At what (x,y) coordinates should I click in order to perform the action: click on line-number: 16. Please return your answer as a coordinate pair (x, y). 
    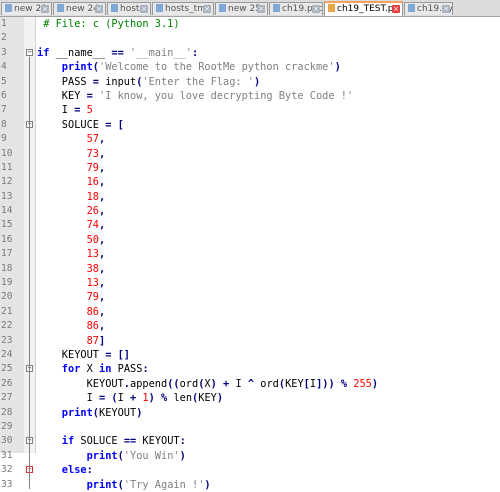
    Looking at the image, I should click on (7, 239).